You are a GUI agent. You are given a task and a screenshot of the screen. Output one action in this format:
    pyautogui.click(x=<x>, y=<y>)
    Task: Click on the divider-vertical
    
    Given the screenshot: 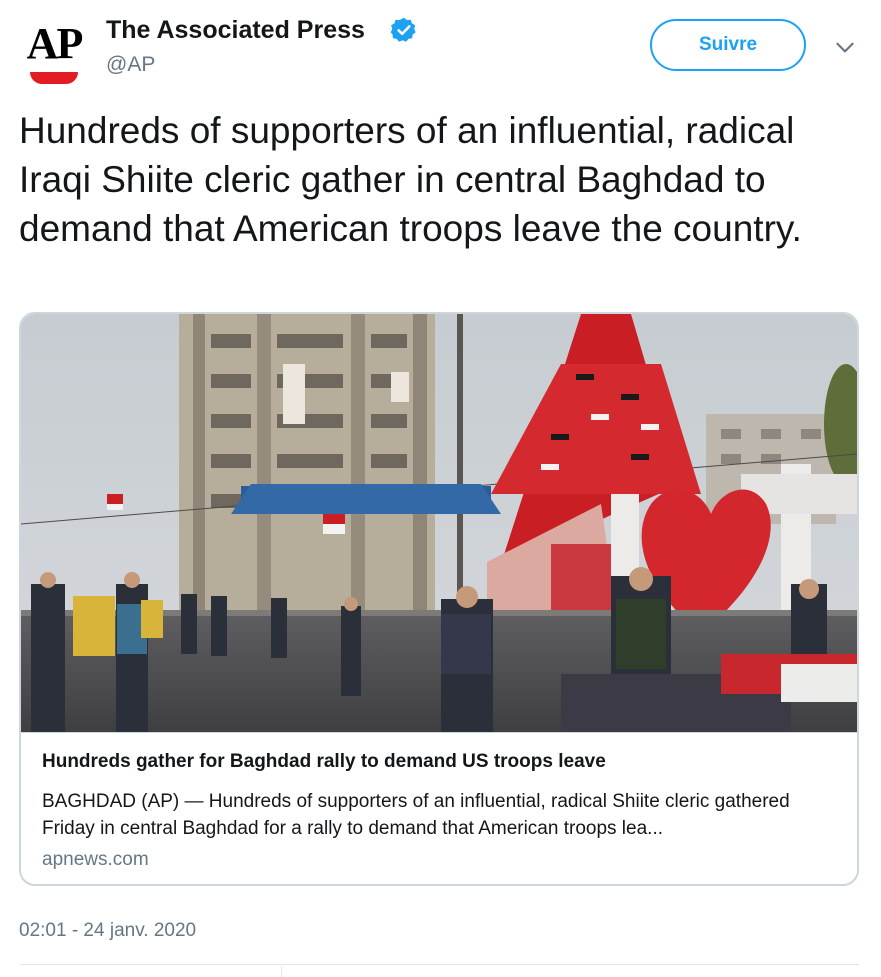 What is the action you would take?
    pyautogui.click(x=281, y=971)
    